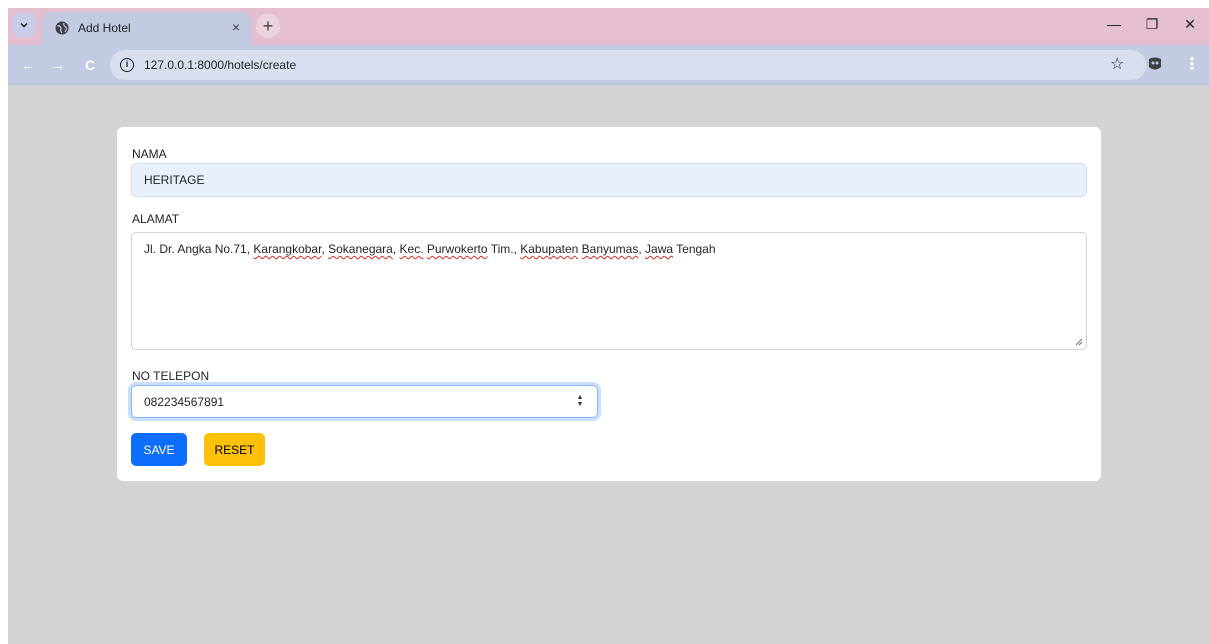  I want to click on alamat-text: Tengah, so click(694, 249).